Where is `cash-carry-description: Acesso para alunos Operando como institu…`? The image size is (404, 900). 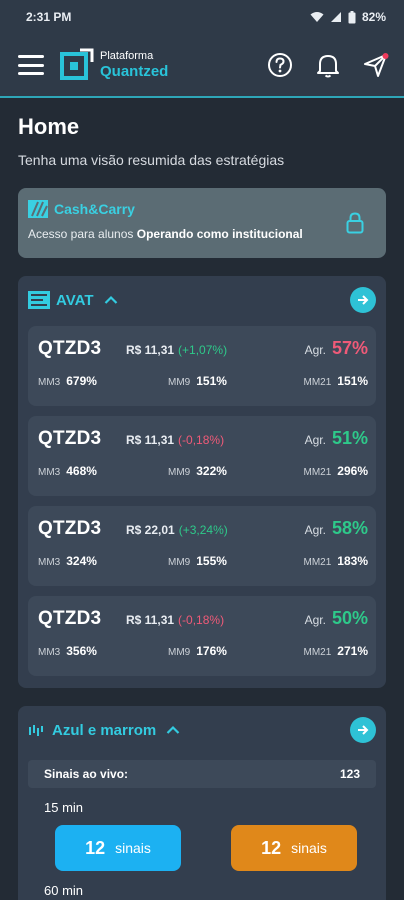 cash-carry-description: Acesso para alunos Operando como institu… is located at coordinates (165, 234).